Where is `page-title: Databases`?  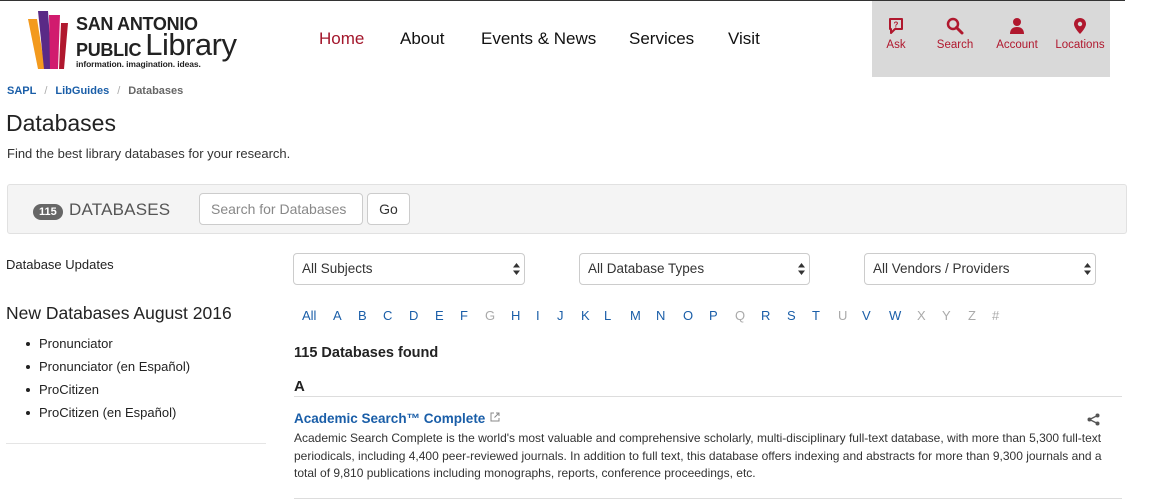
page-title: Databases is located at coordinates (61, 123).